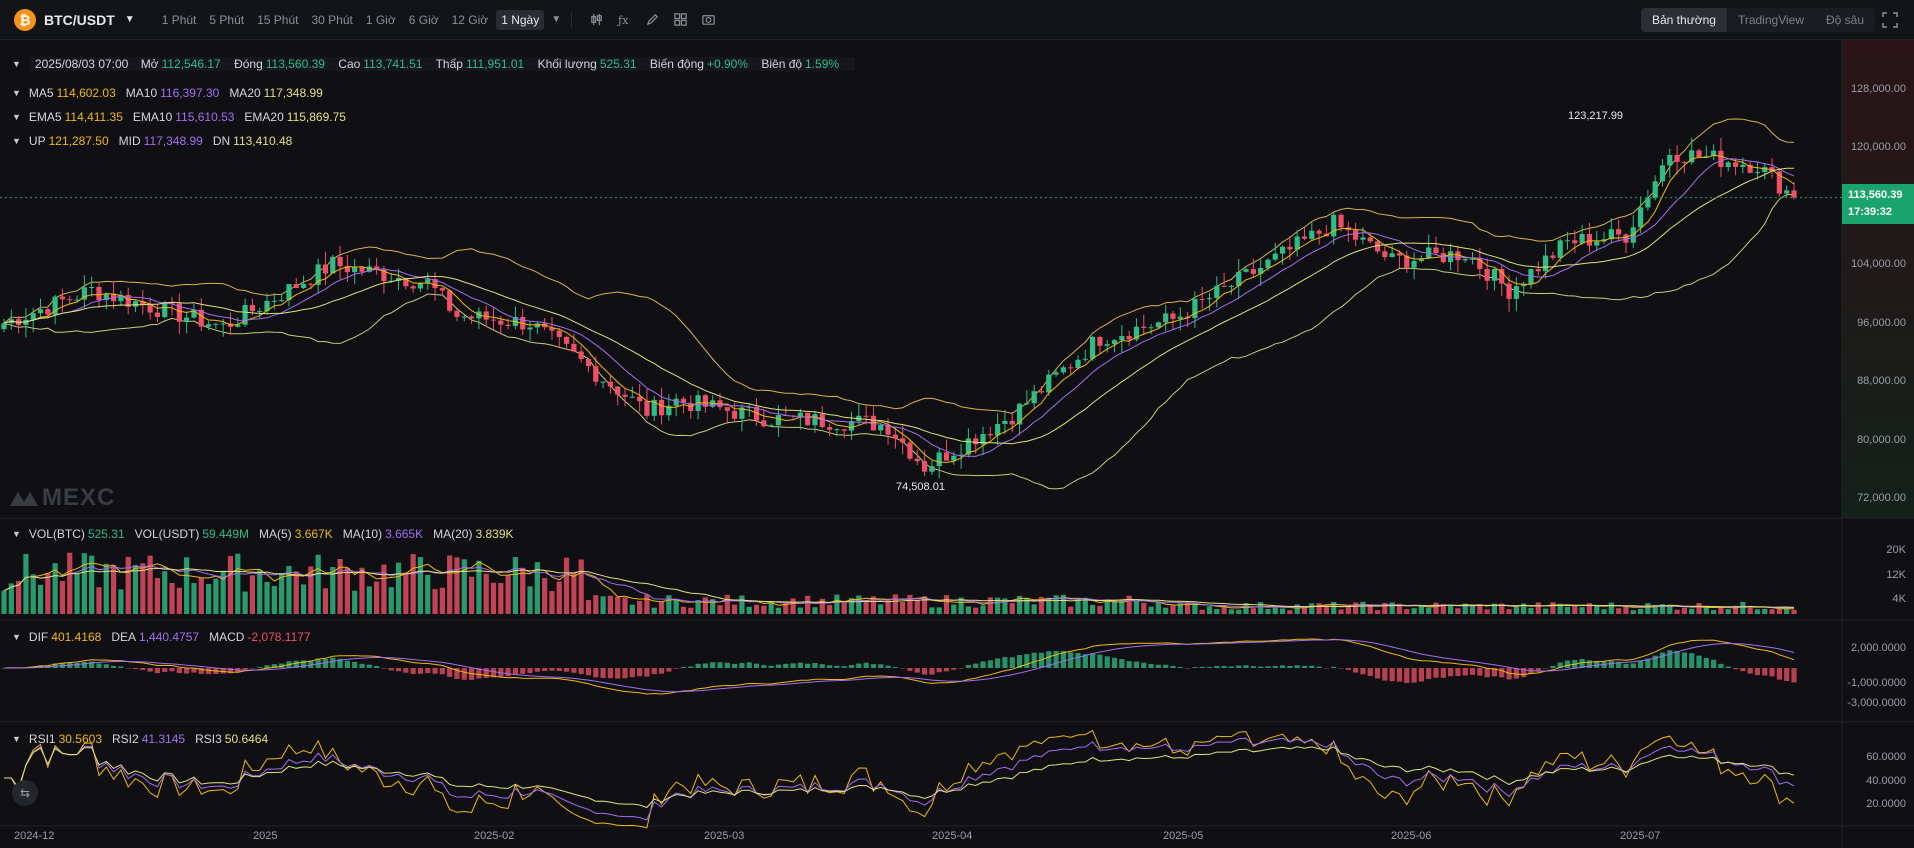 This screenshot has height=848, width=1914. Describe the element at coordinates (80, 739) in the screenshot. I see `rsi1-value: 30.5603` at that location.